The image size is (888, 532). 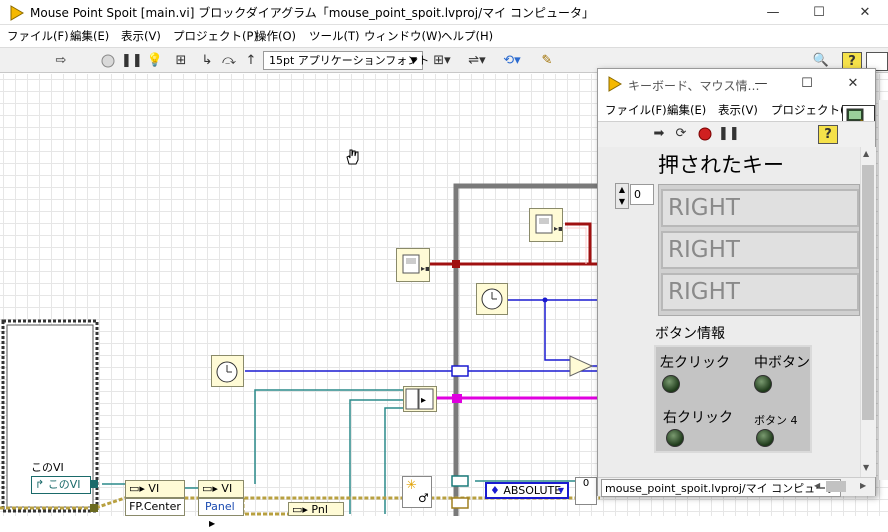 I want to click on keys-pressed-label: 押されたキー, so click(x=721, y=165).